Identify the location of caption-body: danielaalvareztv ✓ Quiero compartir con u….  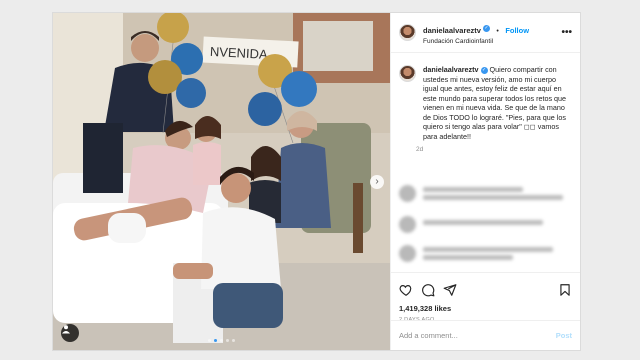
(497, 103).